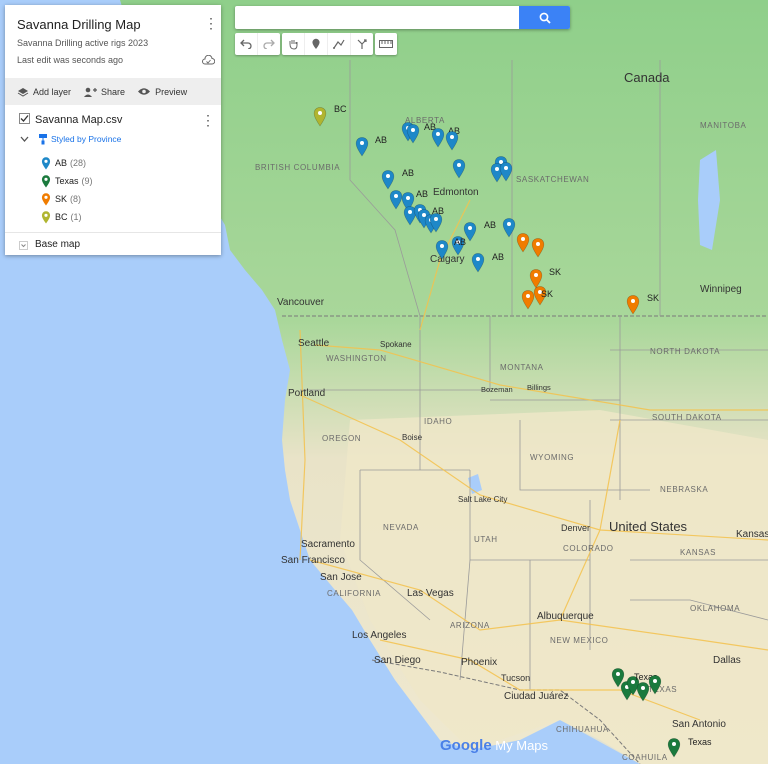  I want to click on search-button, so click(544, 17).